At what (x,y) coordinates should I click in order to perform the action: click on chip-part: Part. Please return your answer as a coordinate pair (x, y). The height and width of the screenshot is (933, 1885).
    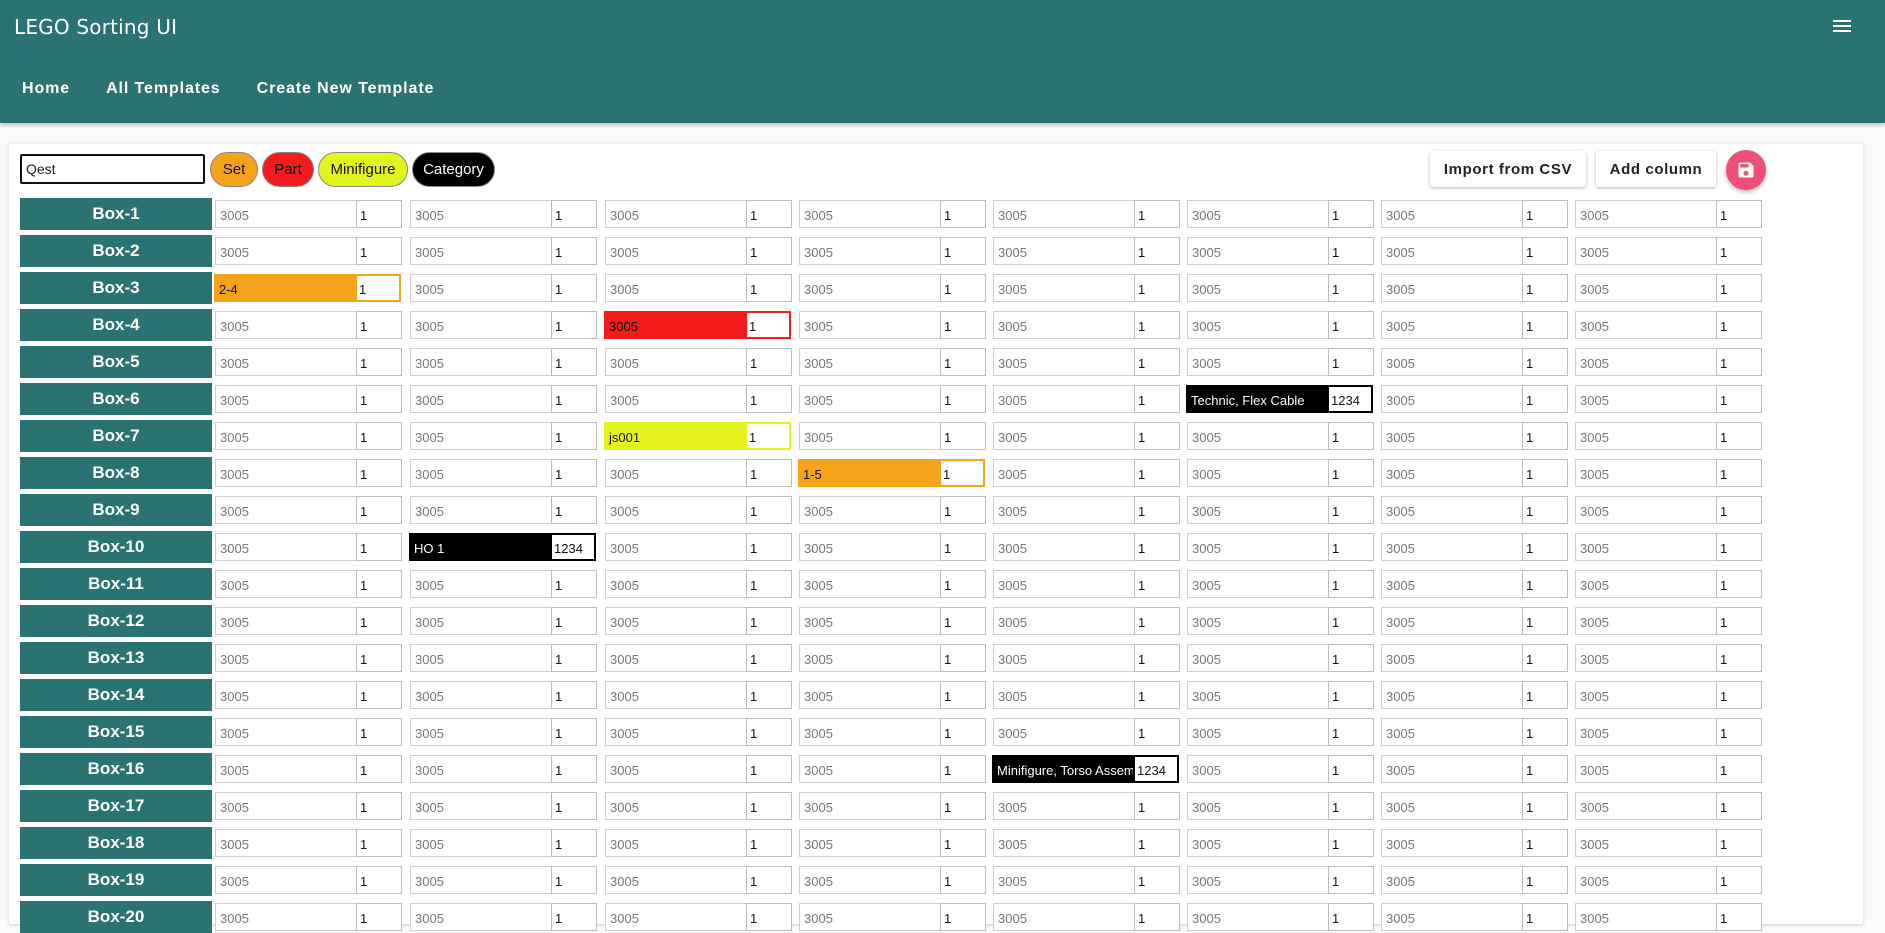
    Looking at the image, I should click on (288, 169).